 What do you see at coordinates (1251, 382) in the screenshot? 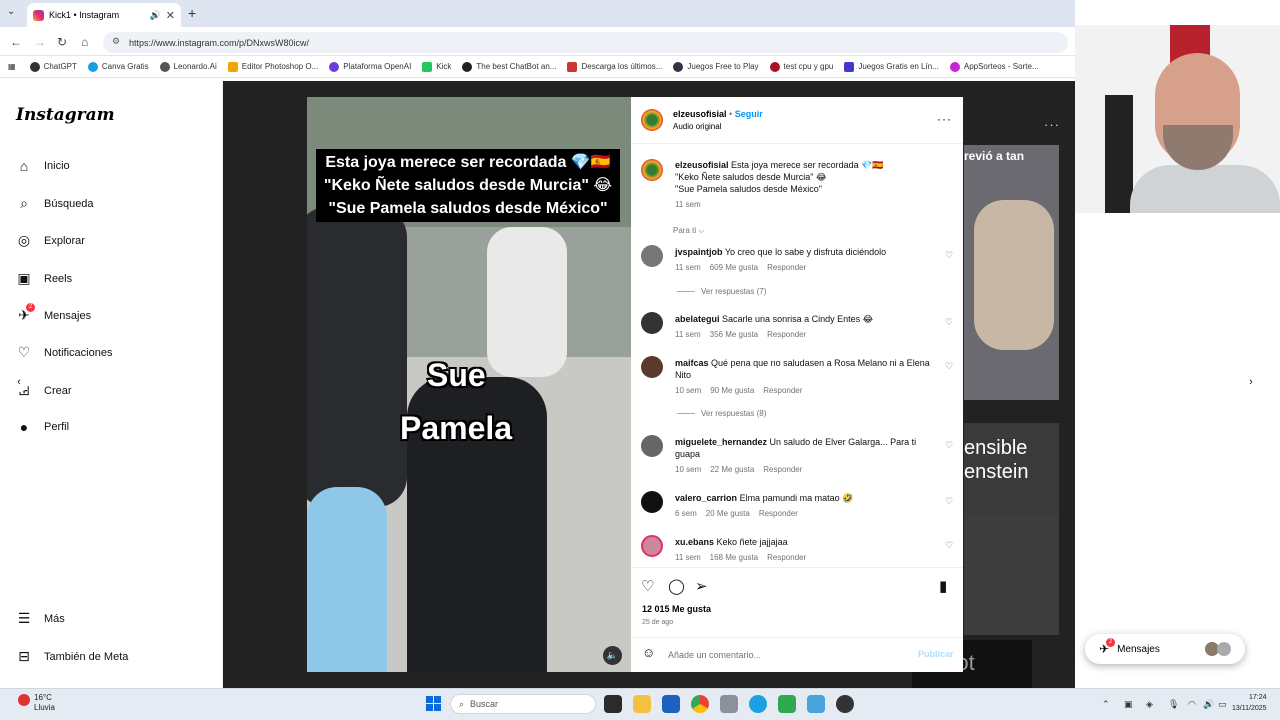
I see `next-post-button: ›` at bounding box center [1251, 382].